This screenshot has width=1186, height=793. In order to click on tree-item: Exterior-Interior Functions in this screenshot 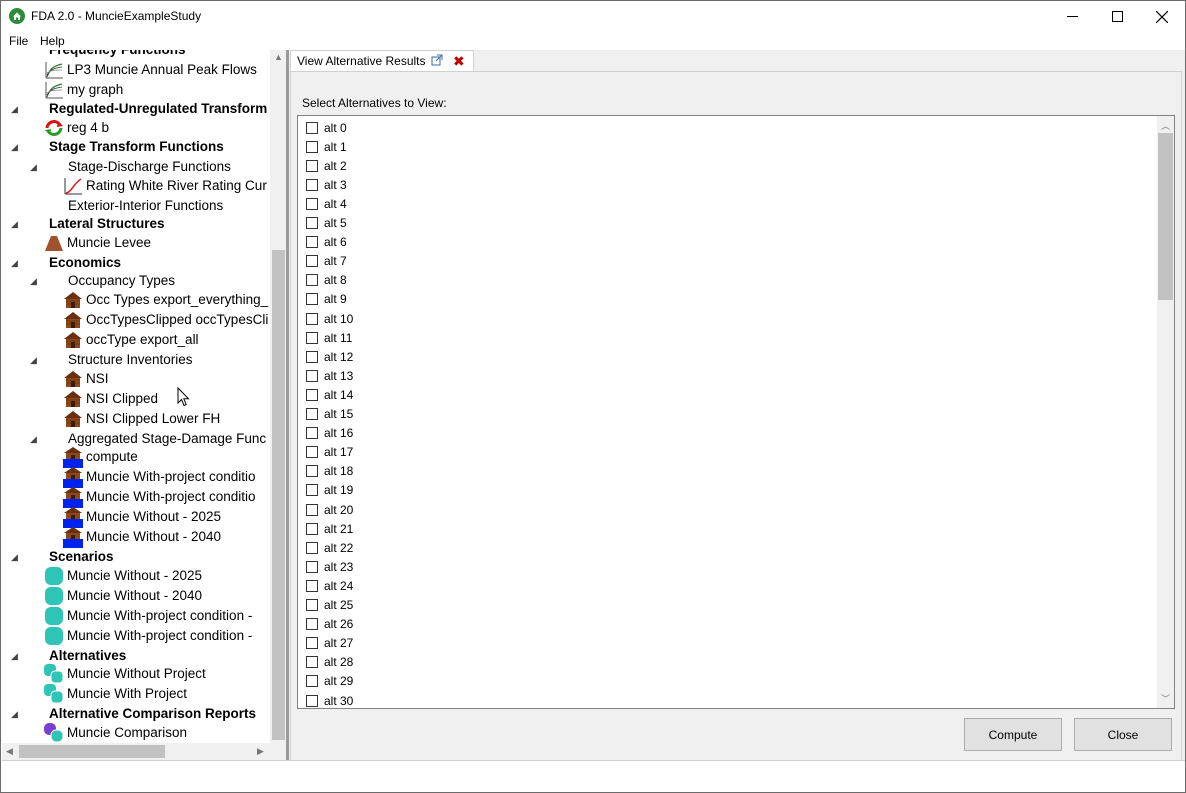, I will do `click(145, 206)`.